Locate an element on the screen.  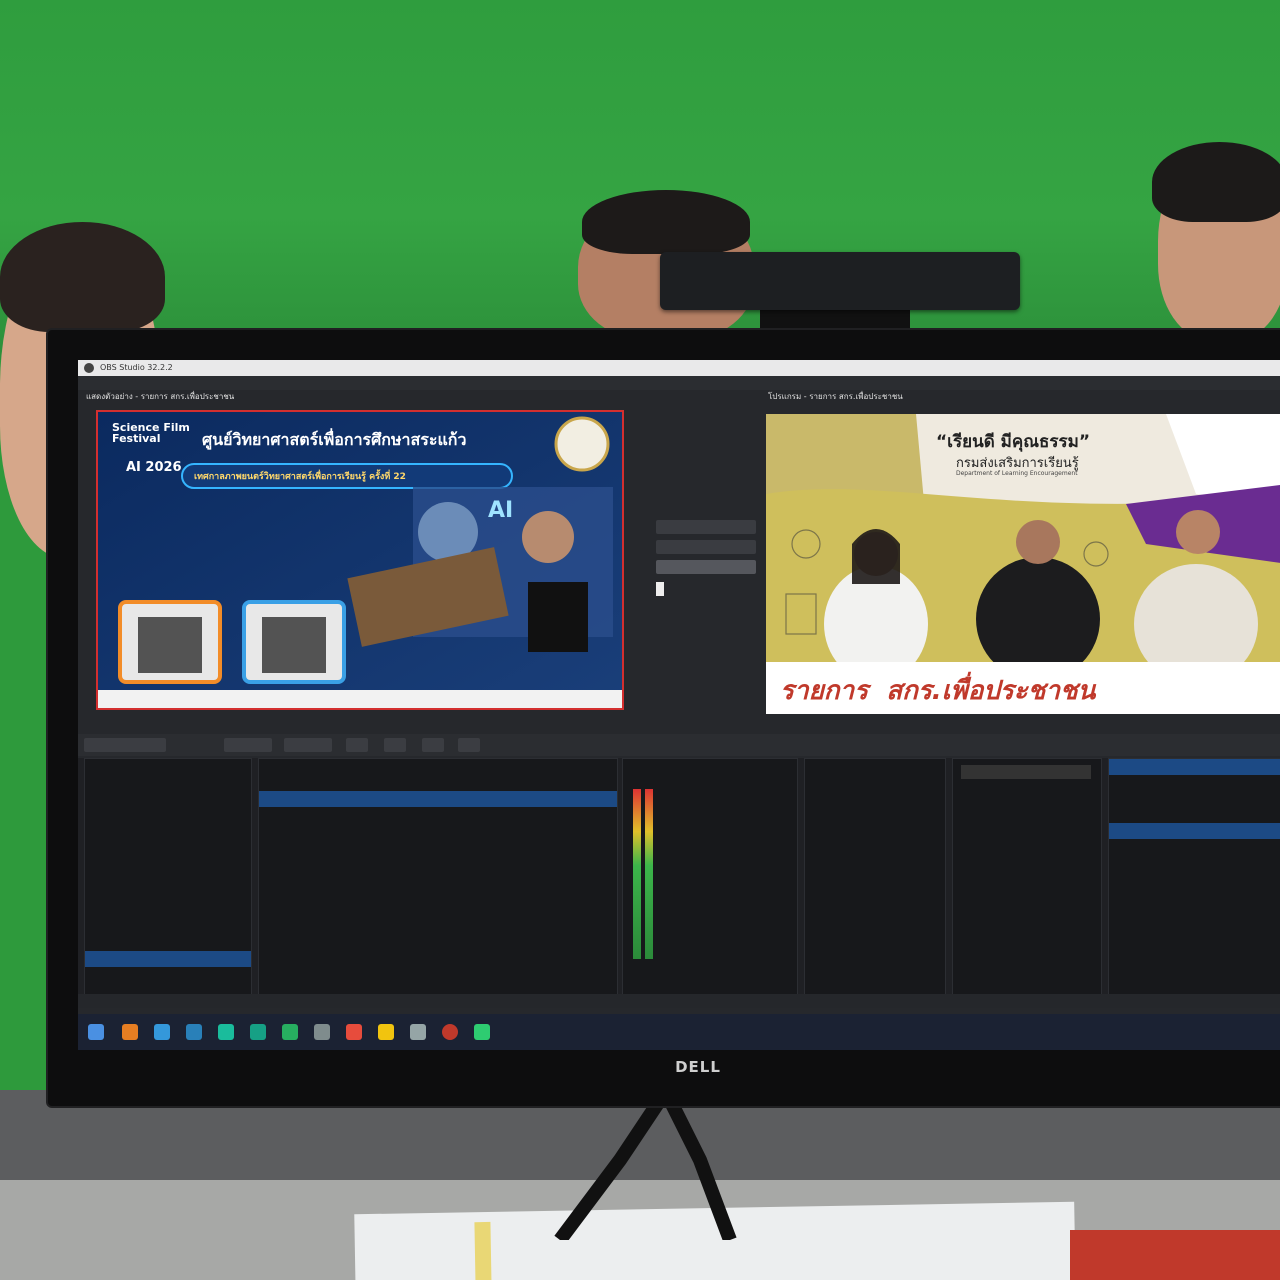
exit-button is located at coordinates (1194, 847).